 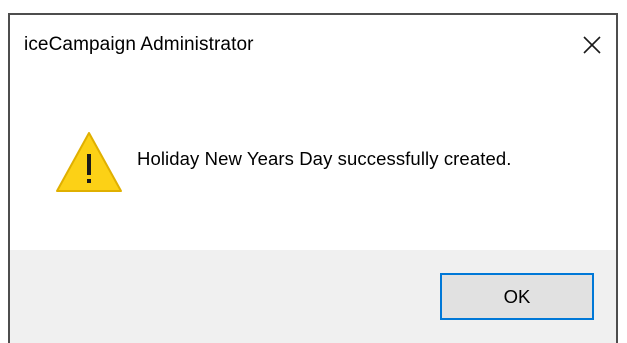 I want to click on close-button, so click(x=594, y=45).